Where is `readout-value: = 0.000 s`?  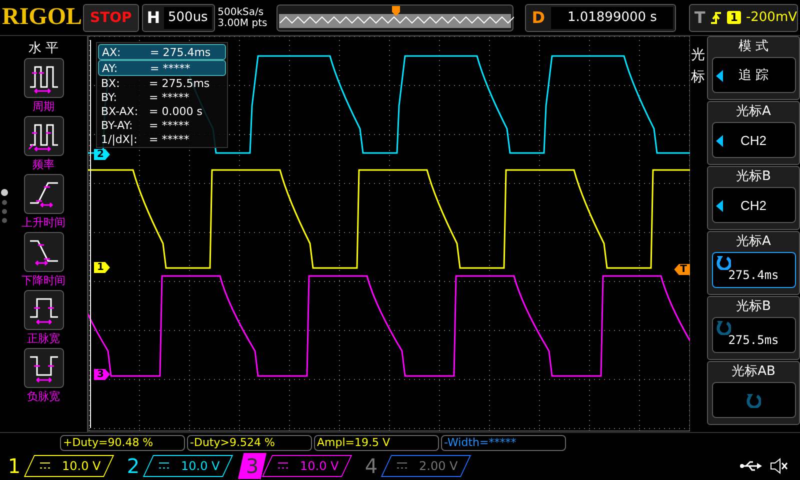
readout-value: = 0.000 s is located at coordinates (175, 111).